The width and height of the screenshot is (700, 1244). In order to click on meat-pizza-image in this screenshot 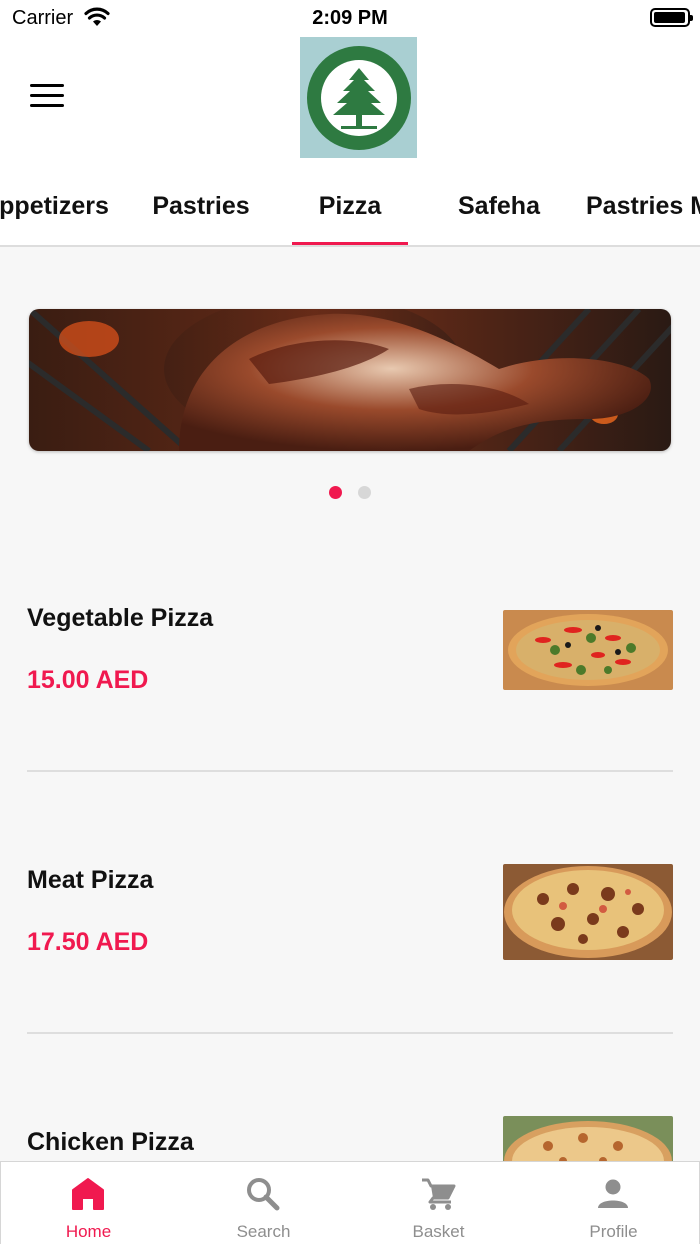, I will do `click(588, 912)`.